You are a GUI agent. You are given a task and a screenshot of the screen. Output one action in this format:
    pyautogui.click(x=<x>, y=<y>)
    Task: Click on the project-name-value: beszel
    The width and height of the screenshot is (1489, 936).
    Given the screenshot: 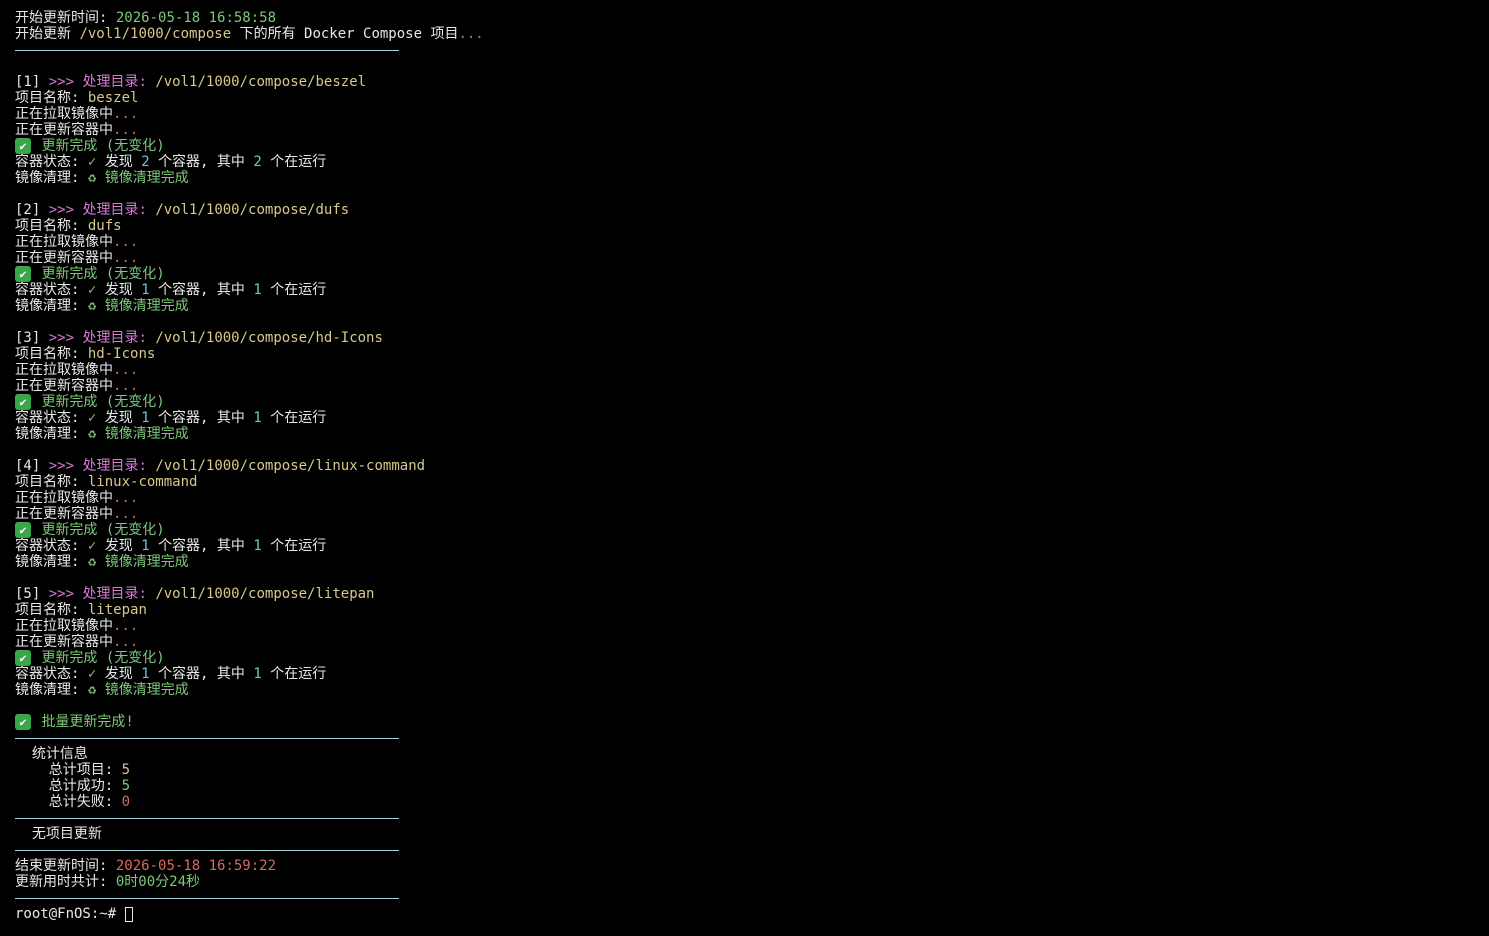 What is the action you would take?
    pyautogui.click(x=113, y=98)
    